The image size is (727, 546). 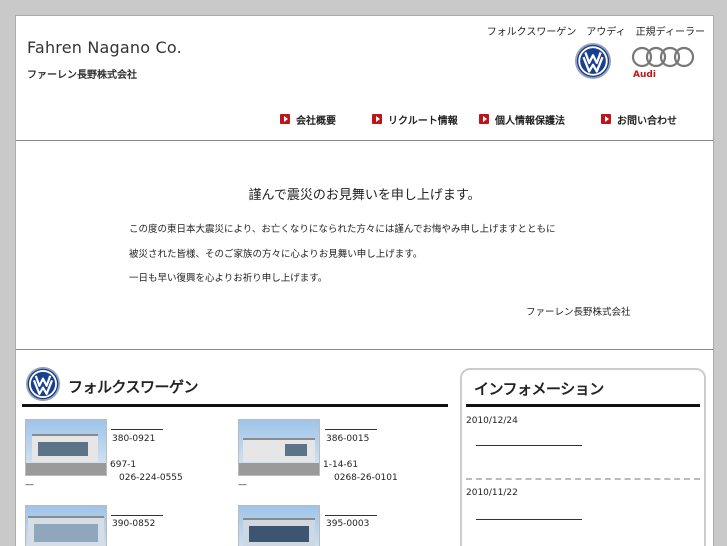 What do you see at coordinates (583, 479) in the screenshot?
I see `info-separator` at bounding box center [583, 479].